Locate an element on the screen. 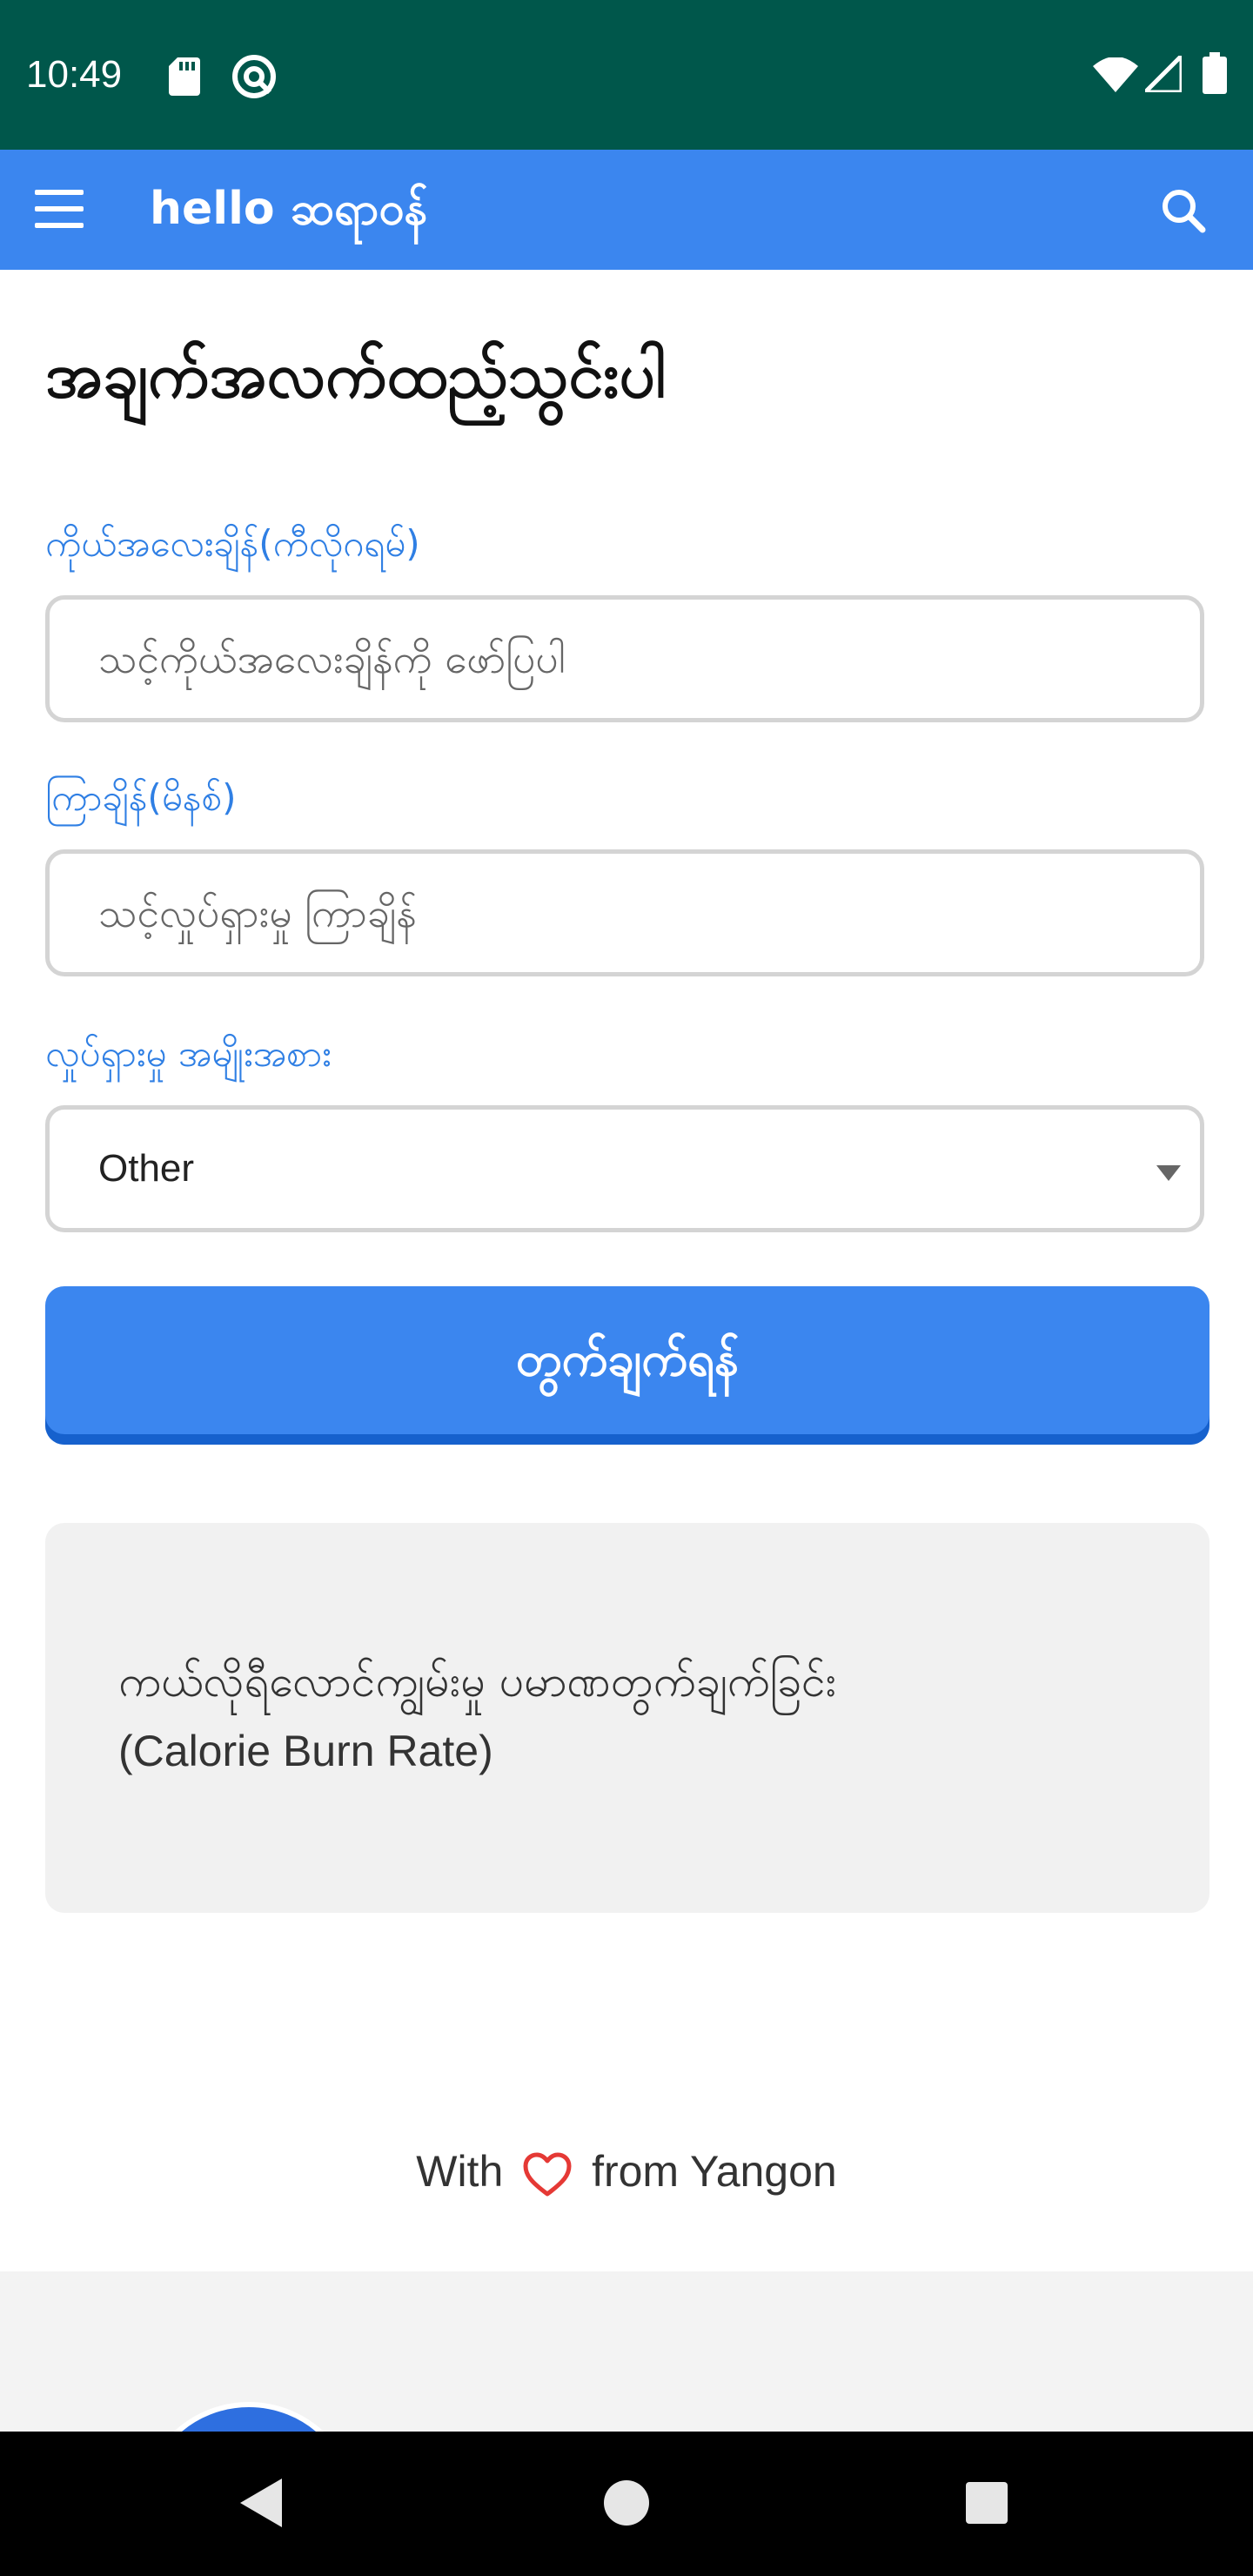 Image resolution: width=1253 pixels, height=2576 pixels. wifi-icon is located at coordinates (1115, 74).